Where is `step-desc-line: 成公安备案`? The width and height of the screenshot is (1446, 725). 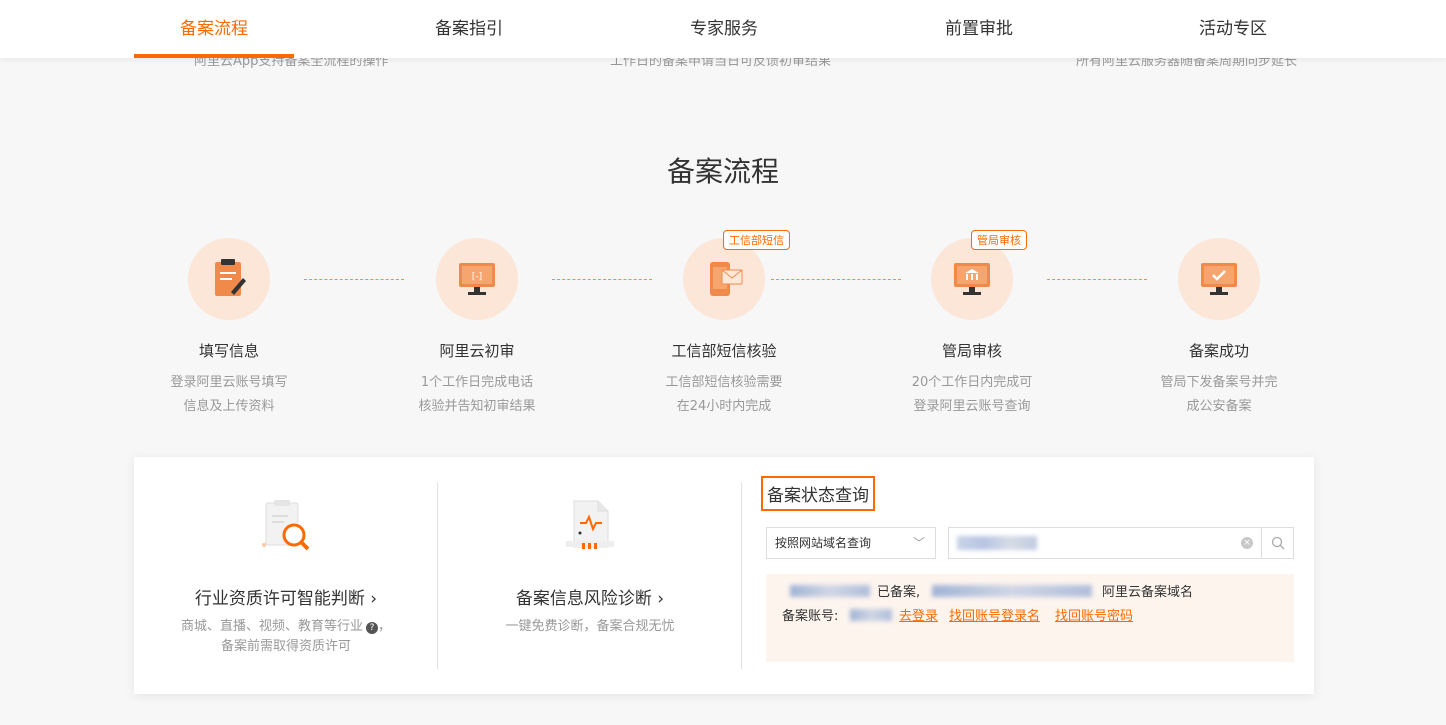 step-desc-line: 成公安备案 is located at coordinates (1219, 406).